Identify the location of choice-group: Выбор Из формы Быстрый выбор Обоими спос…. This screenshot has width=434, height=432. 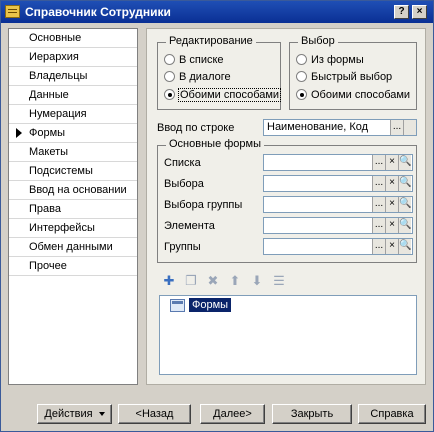
(353, 72).